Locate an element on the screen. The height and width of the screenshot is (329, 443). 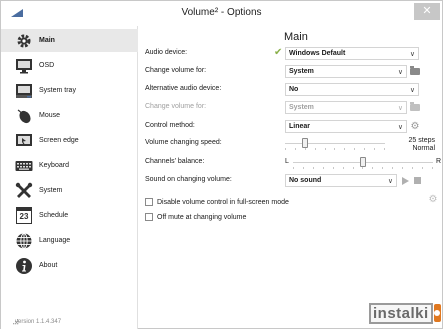
sidebar-item-language: Language is located at coordinates (69, 240).